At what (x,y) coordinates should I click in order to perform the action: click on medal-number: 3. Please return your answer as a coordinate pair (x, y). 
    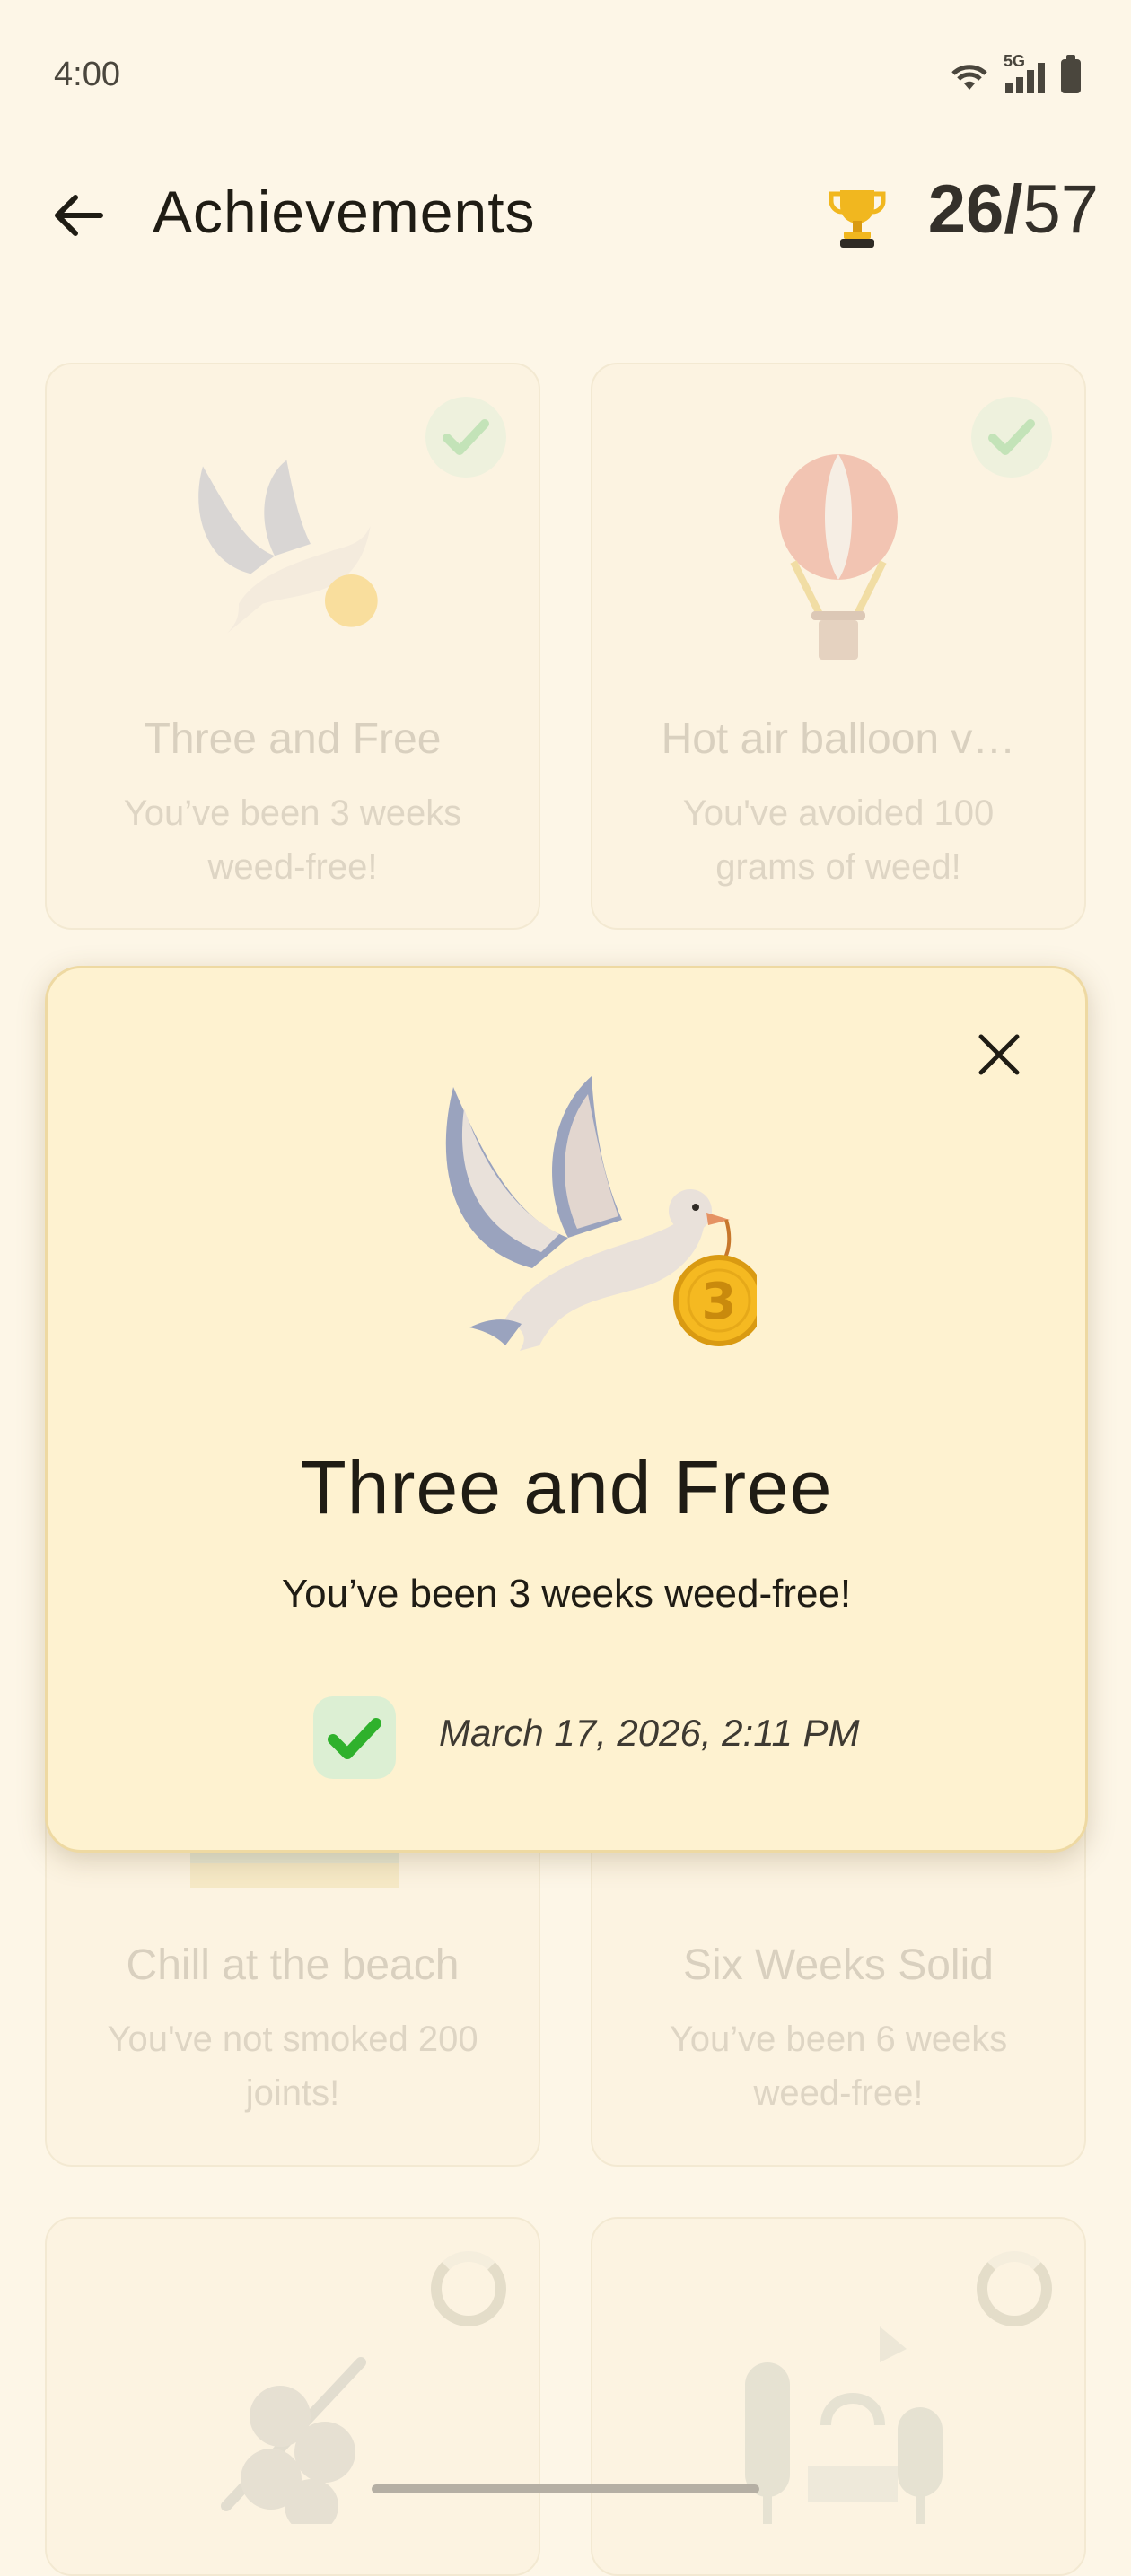
    Looking at the image, I should click on (719, 1302).